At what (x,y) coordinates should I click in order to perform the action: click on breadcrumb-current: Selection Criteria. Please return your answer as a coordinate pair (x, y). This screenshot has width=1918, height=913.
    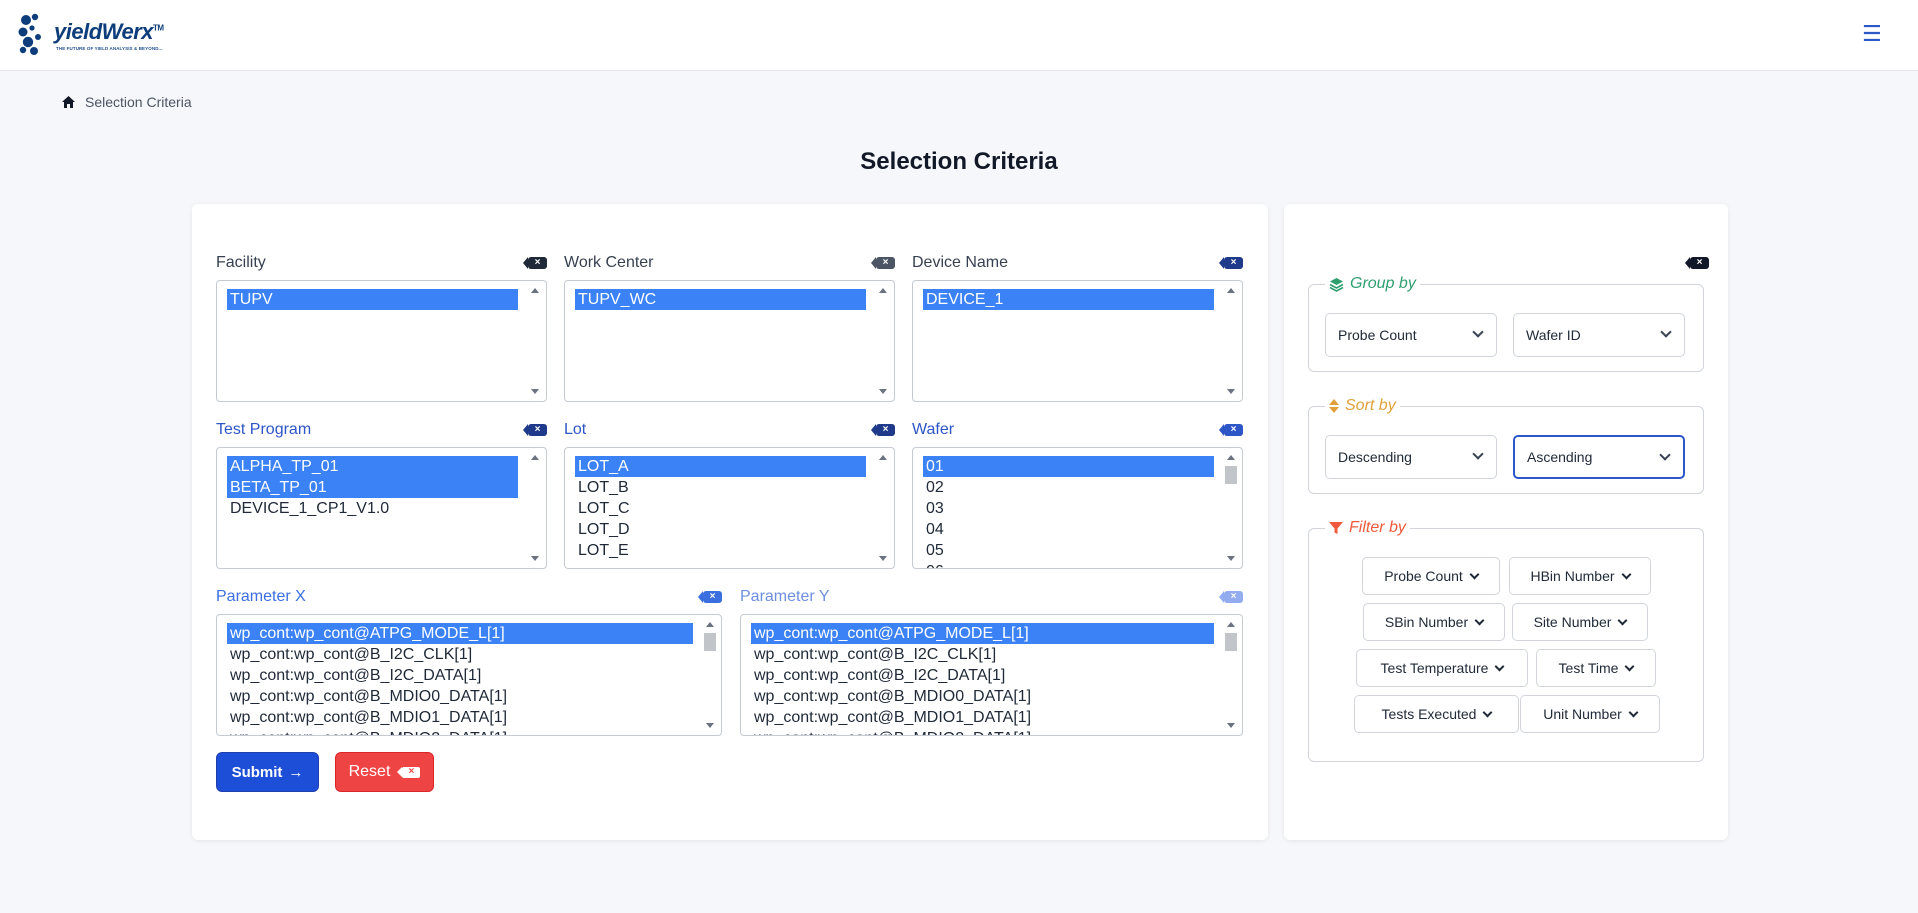
    Looking at the image, I should click on (138, 102).